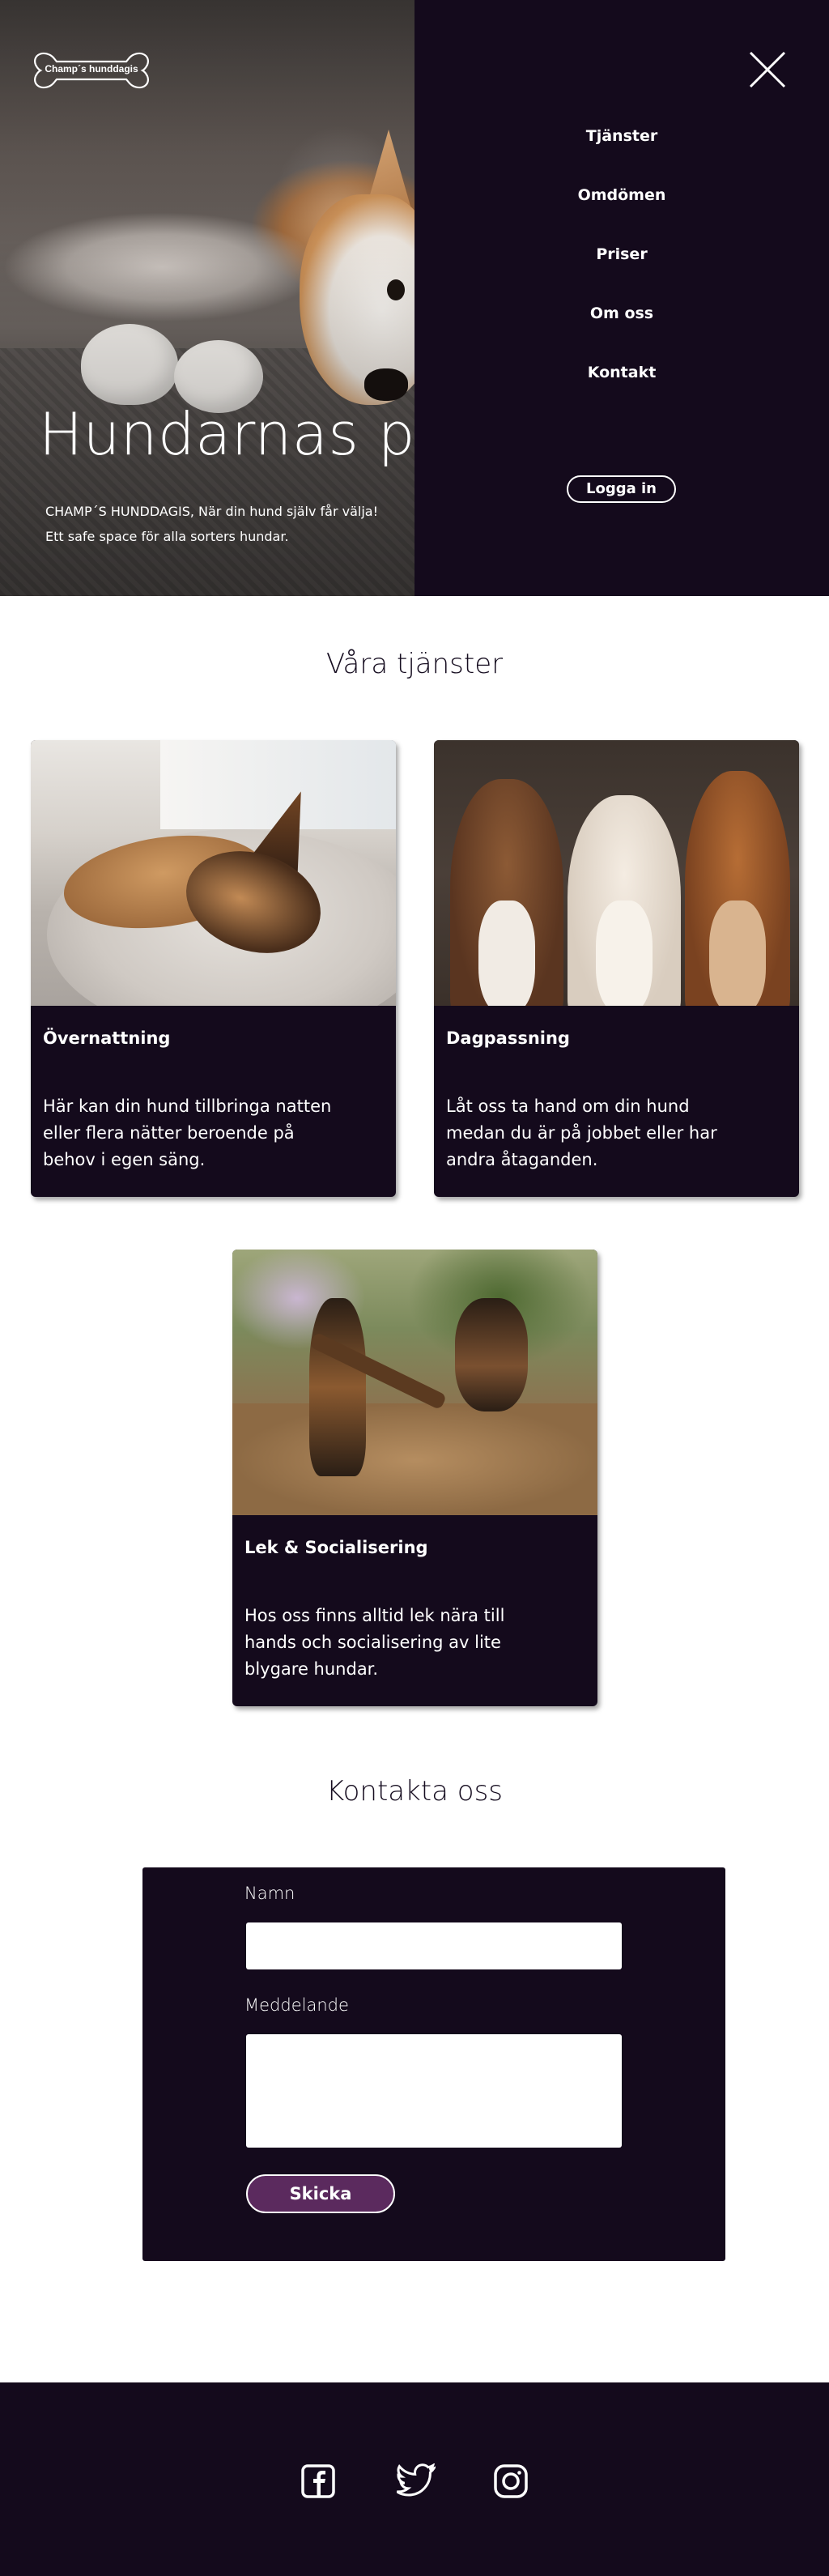  What do you see at coordinates (621, 326) in the screenshot?
I see `nav-item-om-oss: Om oss` at bounding box center [621, 326].